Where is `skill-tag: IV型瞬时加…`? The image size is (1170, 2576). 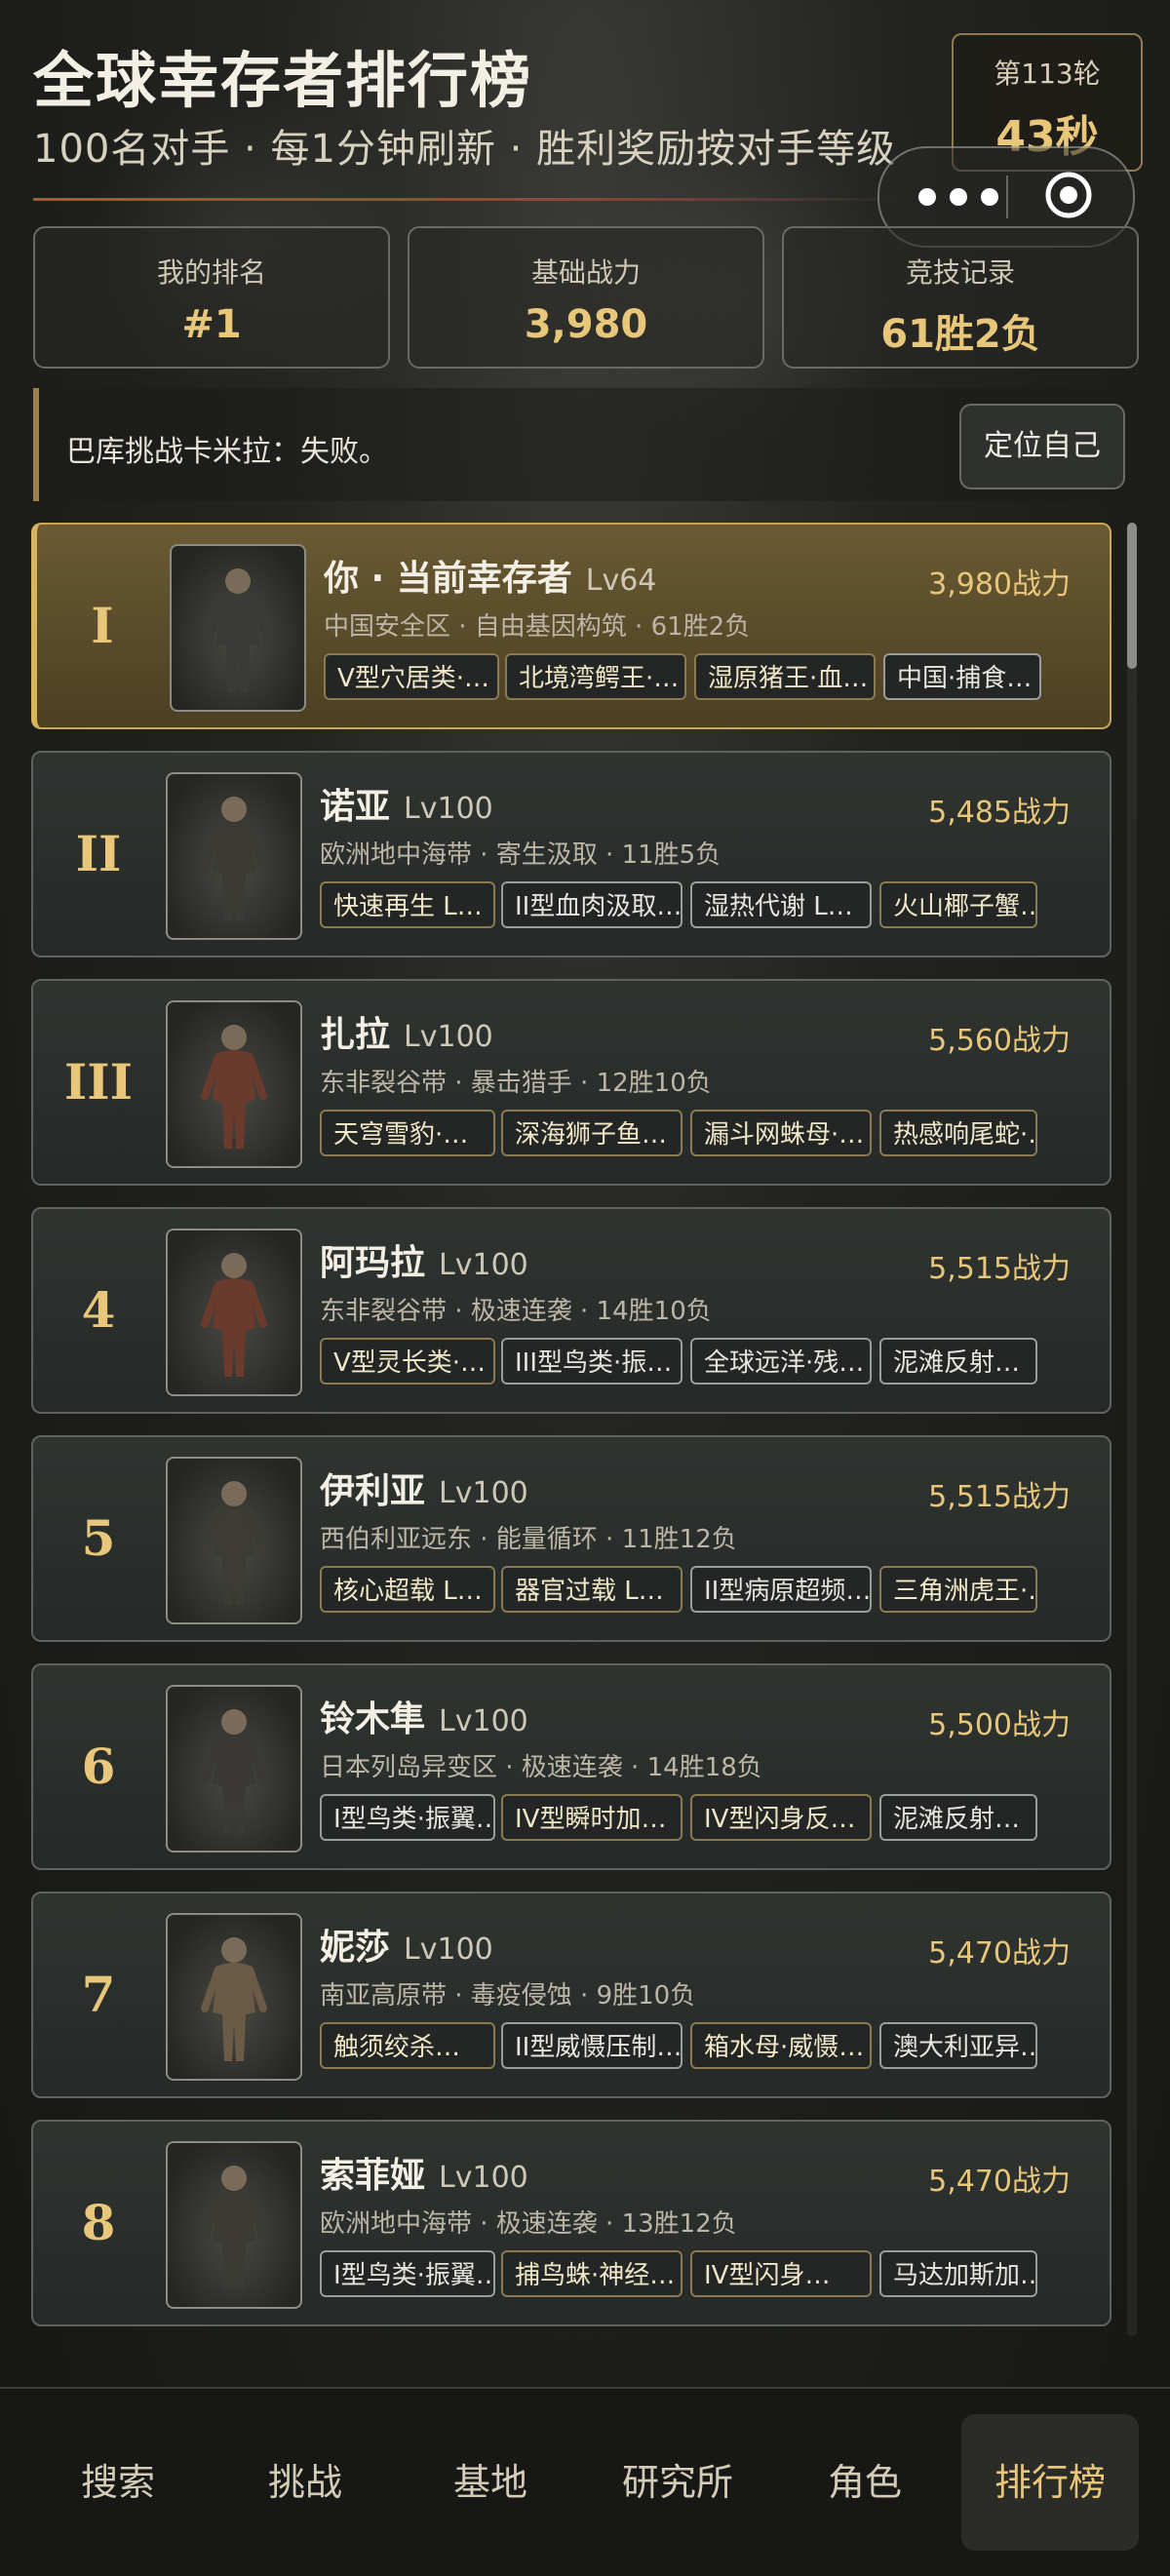 skill-tag: IV型瞬时加… is located at coordinates (591, 1817).